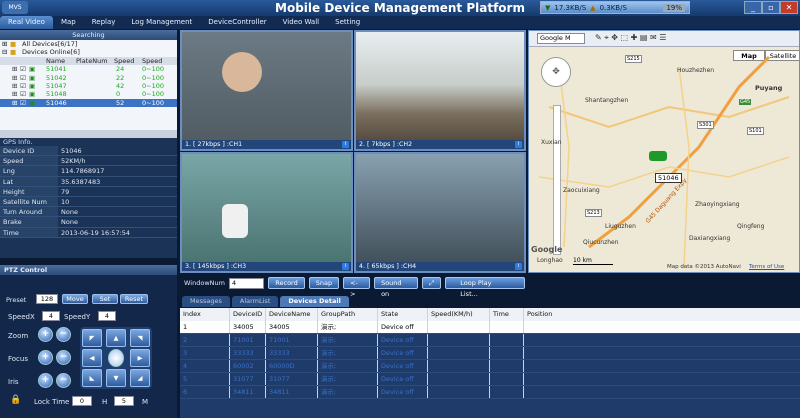 The image size is (800, 418). What do you see at coordinates (789, 7) in the screenshot?
I see `close-button: ✕` at bounding box center [789, 7].